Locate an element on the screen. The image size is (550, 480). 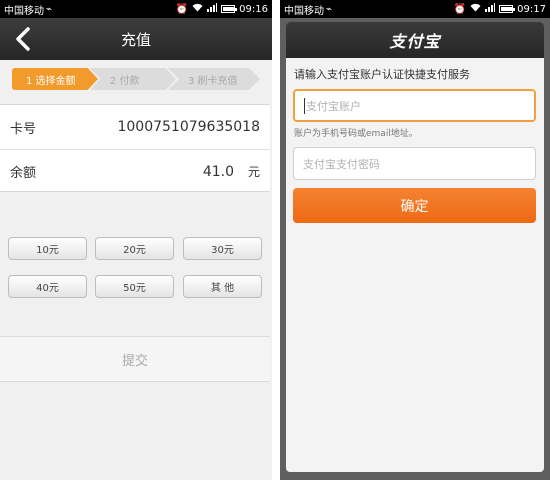
alipay-logo: 支付宝 is located at coordinates (415, 41).